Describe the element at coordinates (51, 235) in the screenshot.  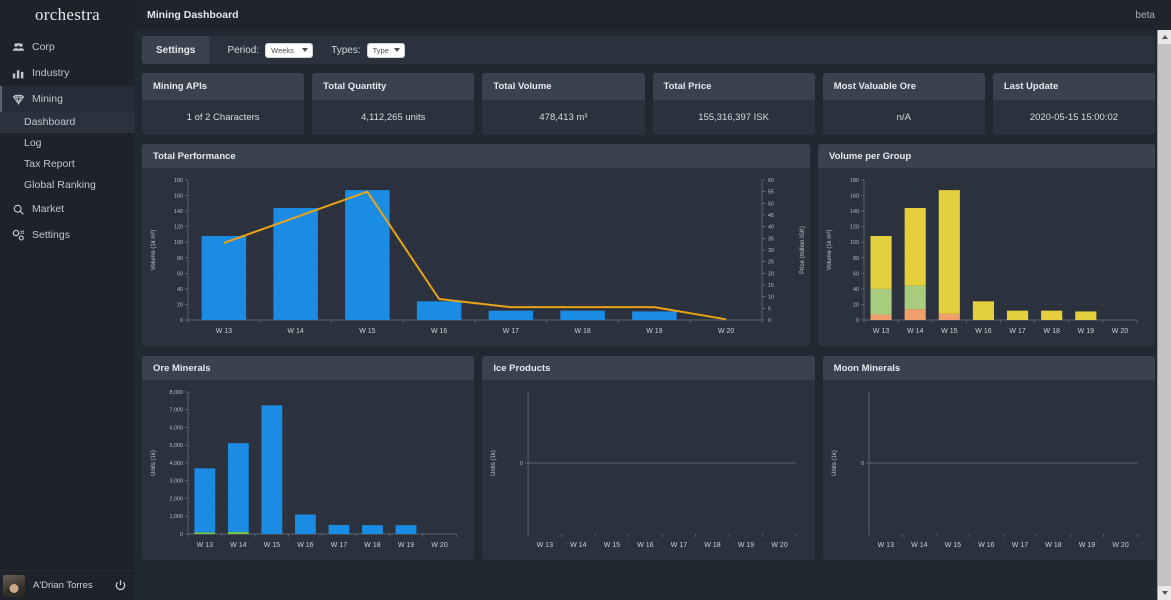
I see `sidebar-item-label: Settings` at that location.